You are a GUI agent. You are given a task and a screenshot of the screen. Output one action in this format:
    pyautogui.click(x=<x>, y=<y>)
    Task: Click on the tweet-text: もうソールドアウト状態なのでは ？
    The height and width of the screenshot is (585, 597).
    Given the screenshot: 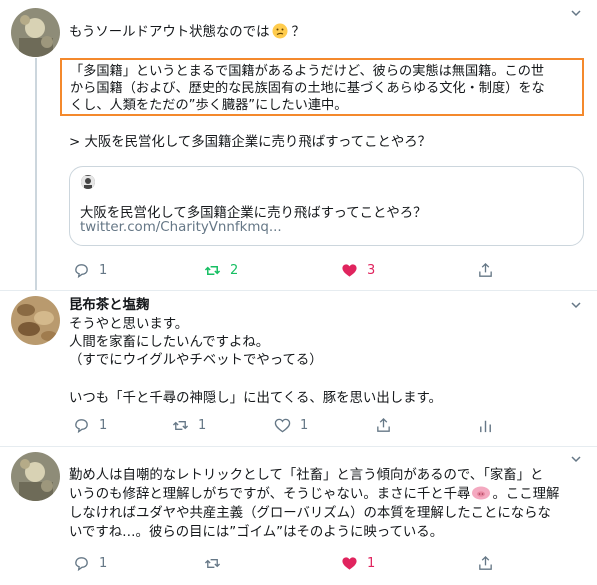 What is the action you would take?
    pyautogui.click(x=187, y=32)
    